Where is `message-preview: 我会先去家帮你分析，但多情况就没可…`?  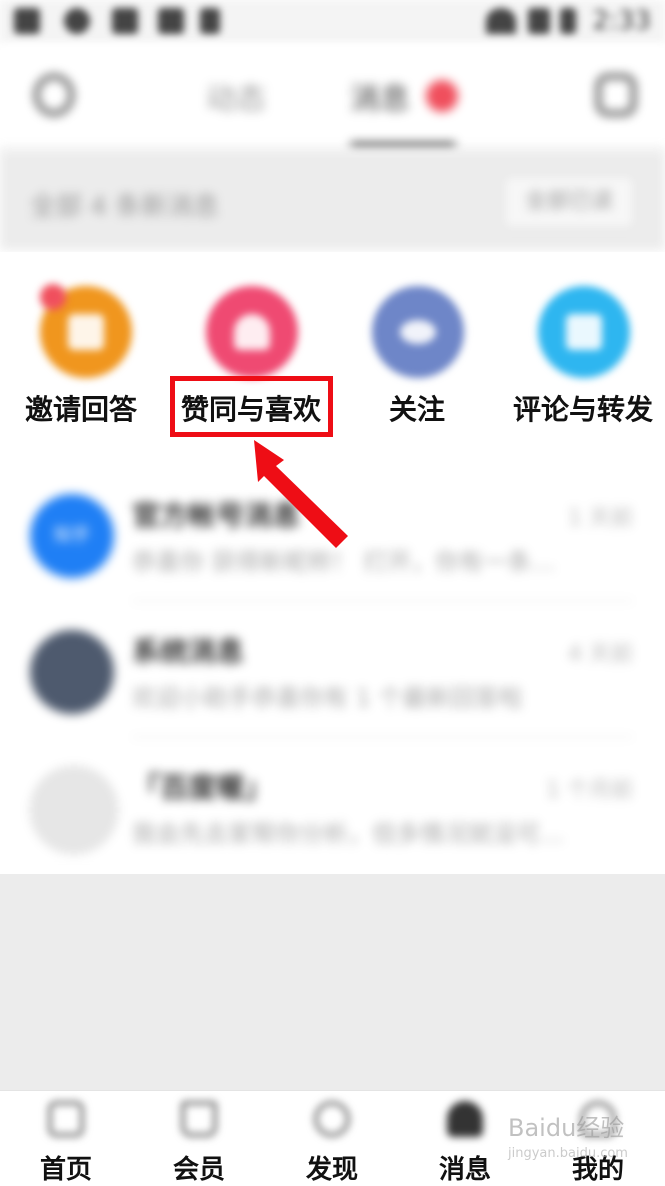
message-preview: 我会先去家帮你分析，但多情况就没可… is located at coordinates (348, 834).